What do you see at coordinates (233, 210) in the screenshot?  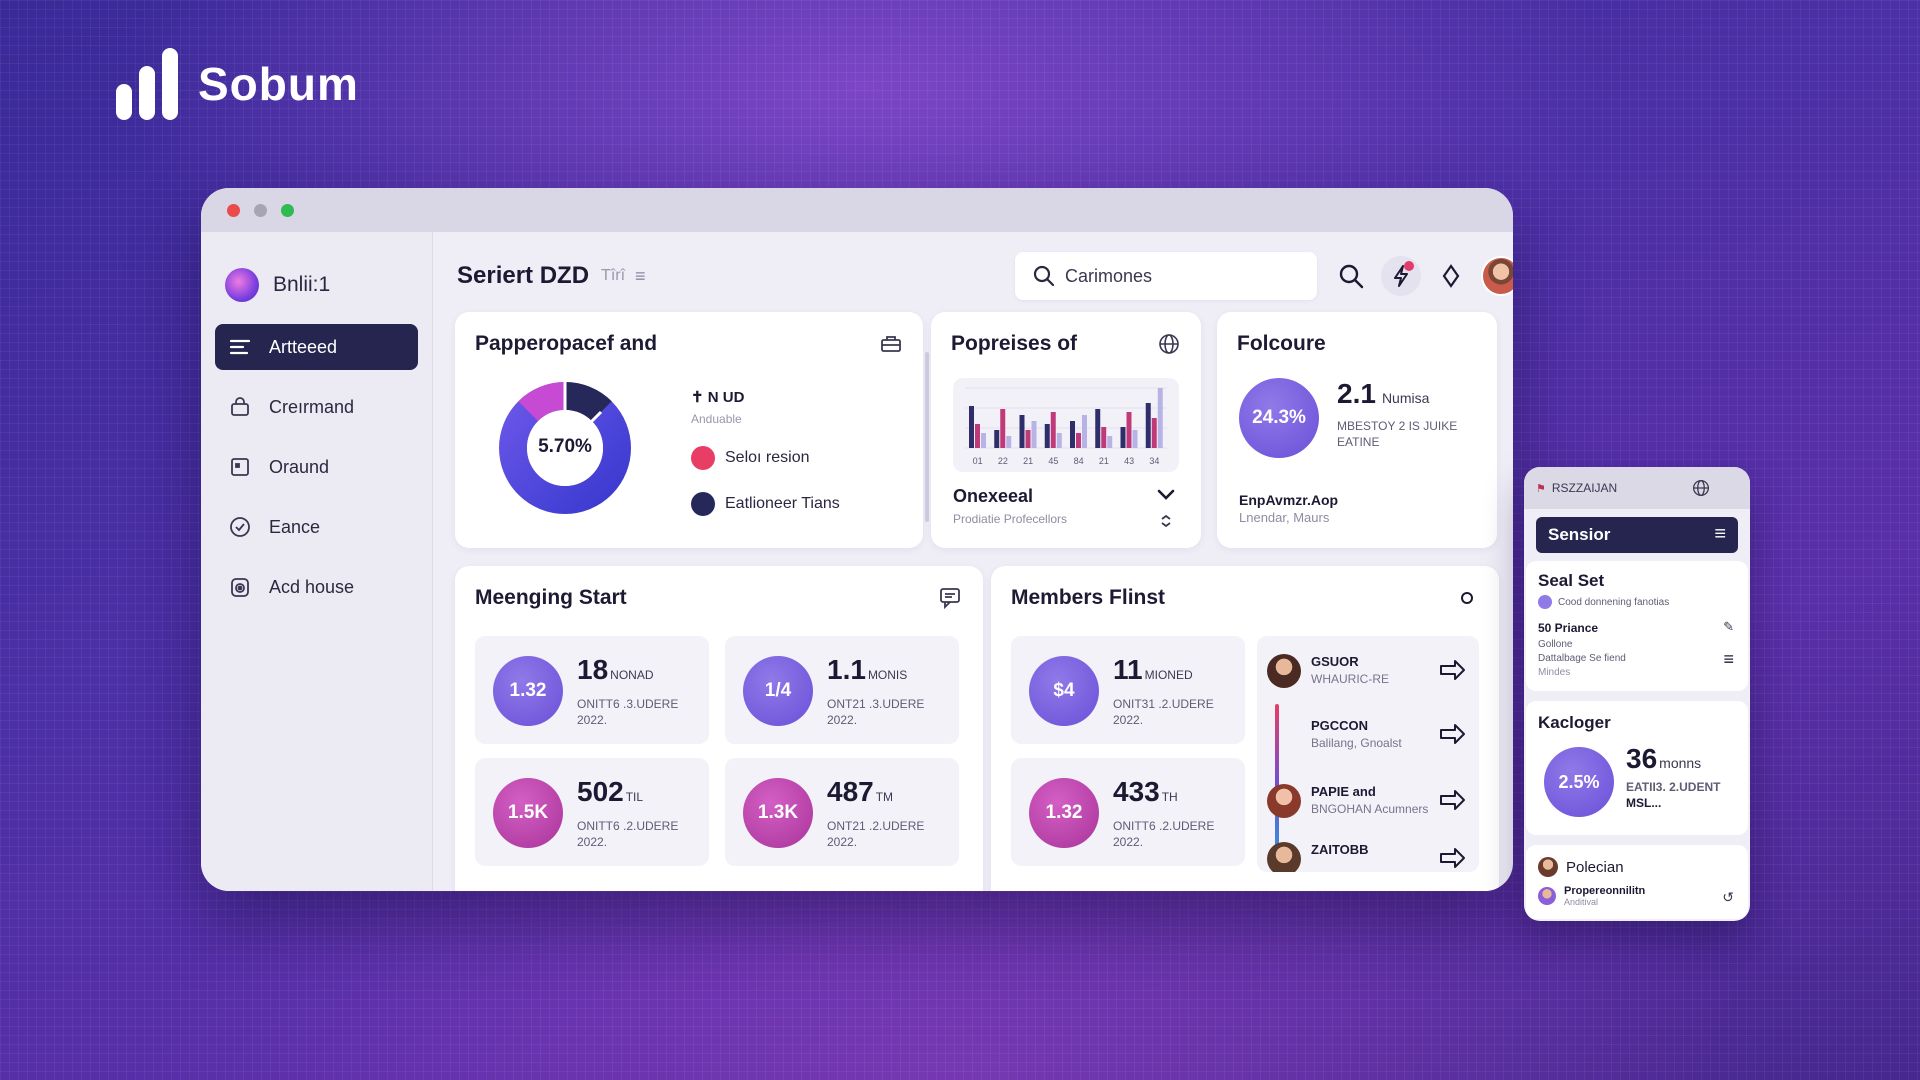 I see `close-window-button` at bounding box center [233, 210].